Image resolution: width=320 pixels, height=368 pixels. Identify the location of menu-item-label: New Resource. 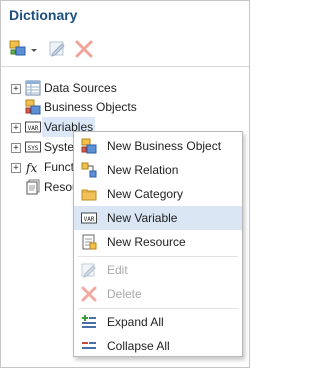
(146, 242).